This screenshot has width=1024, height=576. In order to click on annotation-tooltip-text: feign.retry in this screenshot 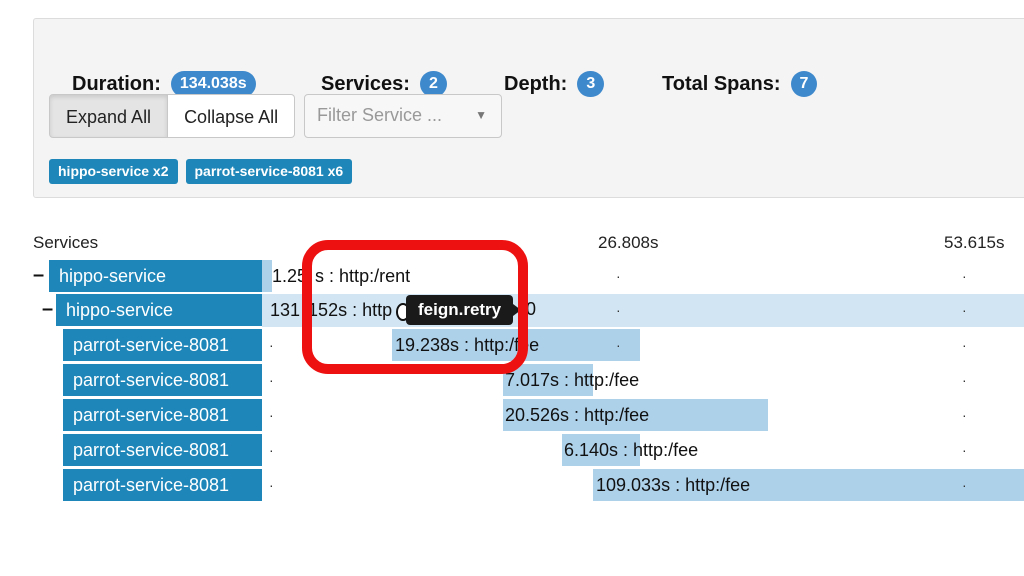, I will do `click(460, 309)`.